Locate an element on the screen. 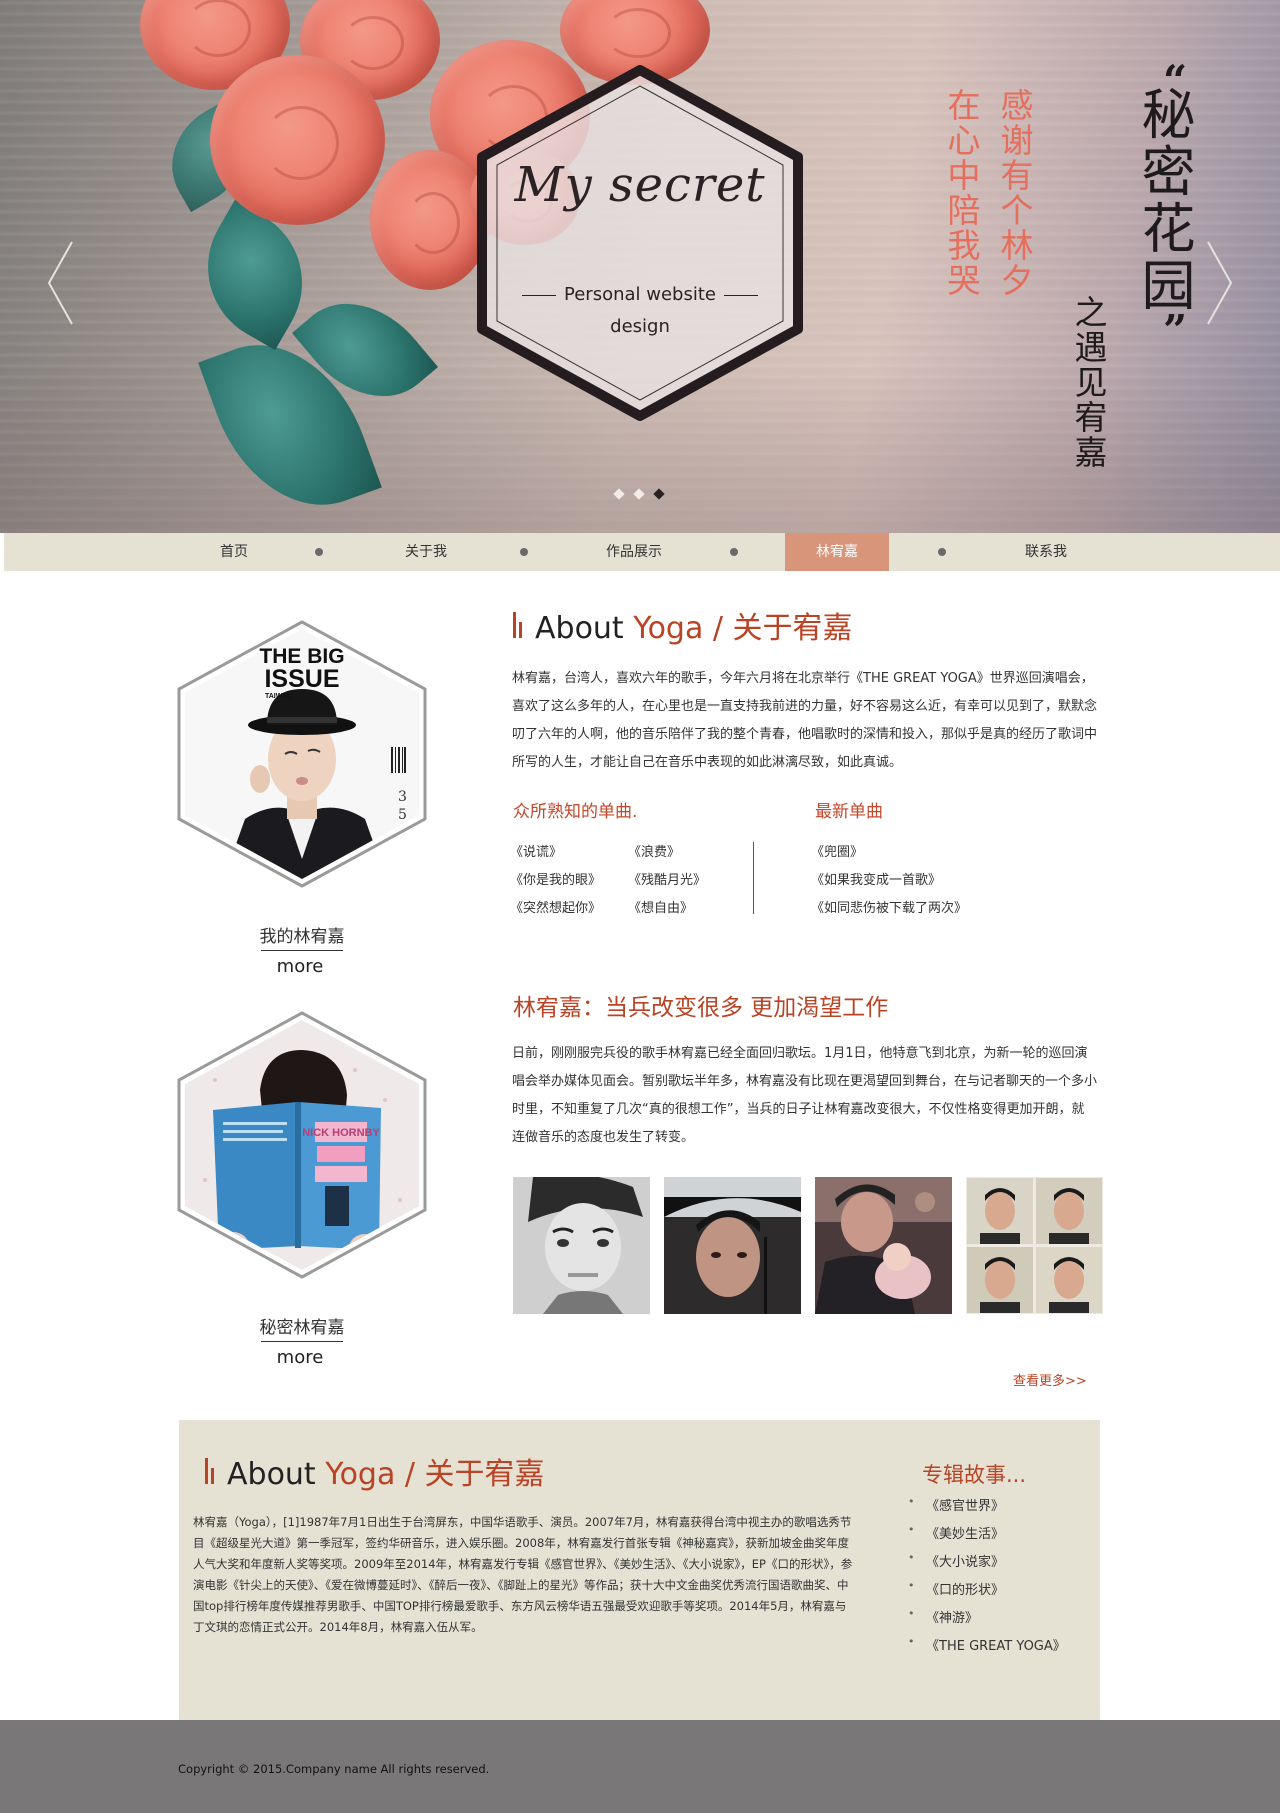 This screenshot has width=1280, height=1813. cover-number-1: 3 is located at coordinates (402, 797).